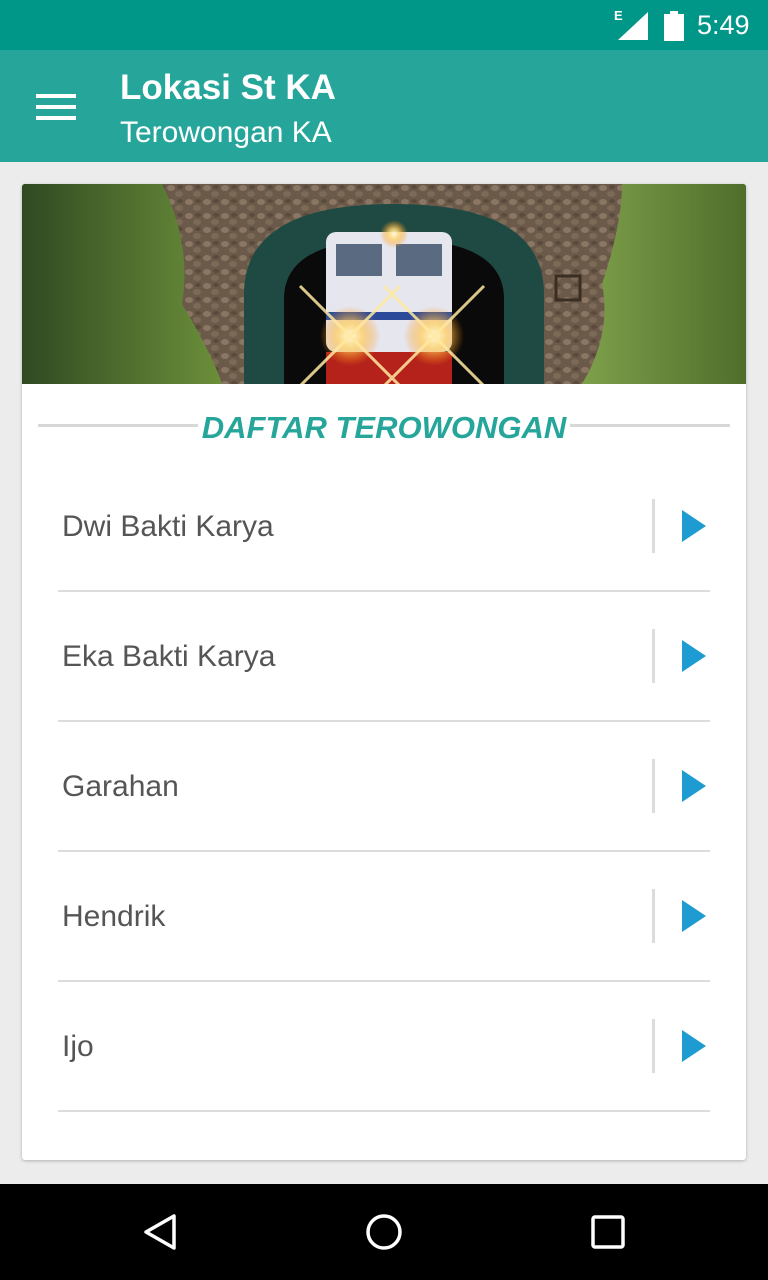 The width and height of the screenshot is (768, 1280). I want to click on page-title: Lokasi St KA, so click(228, 87).